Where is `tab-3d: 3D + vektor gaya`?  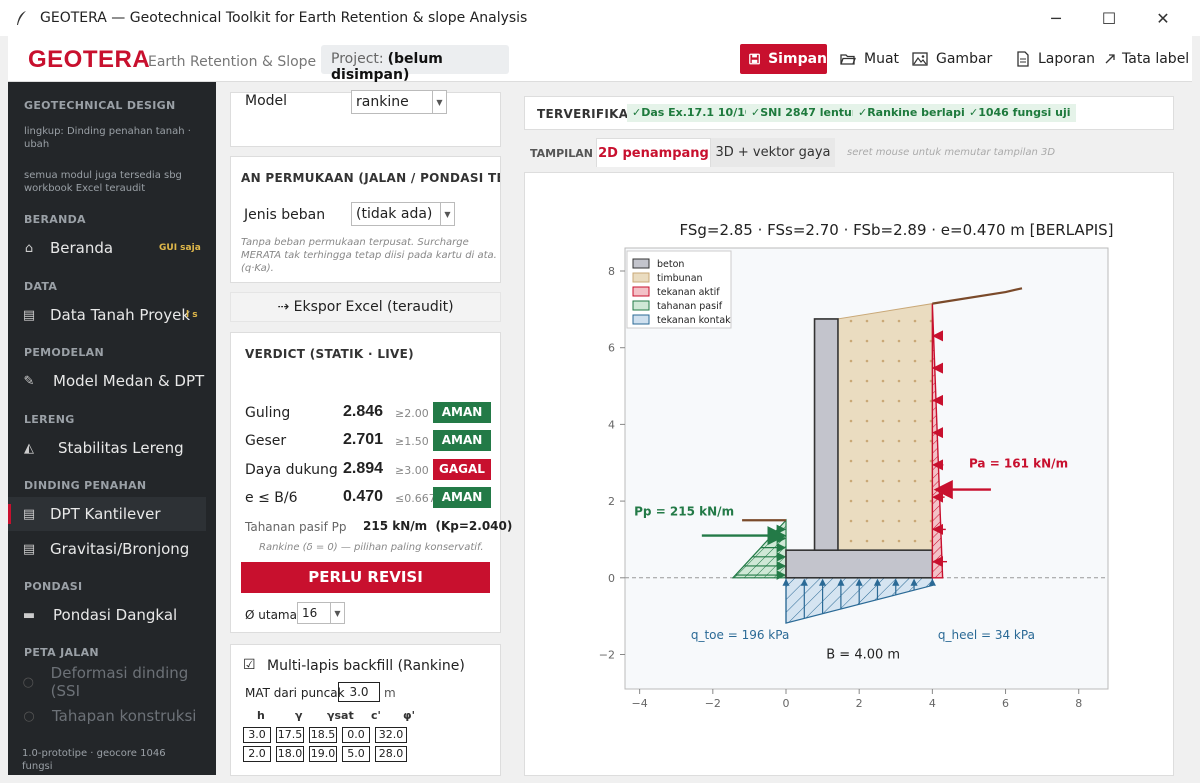
tab-3d: 3D + vektor gaya is located at coordinates (773, 152).